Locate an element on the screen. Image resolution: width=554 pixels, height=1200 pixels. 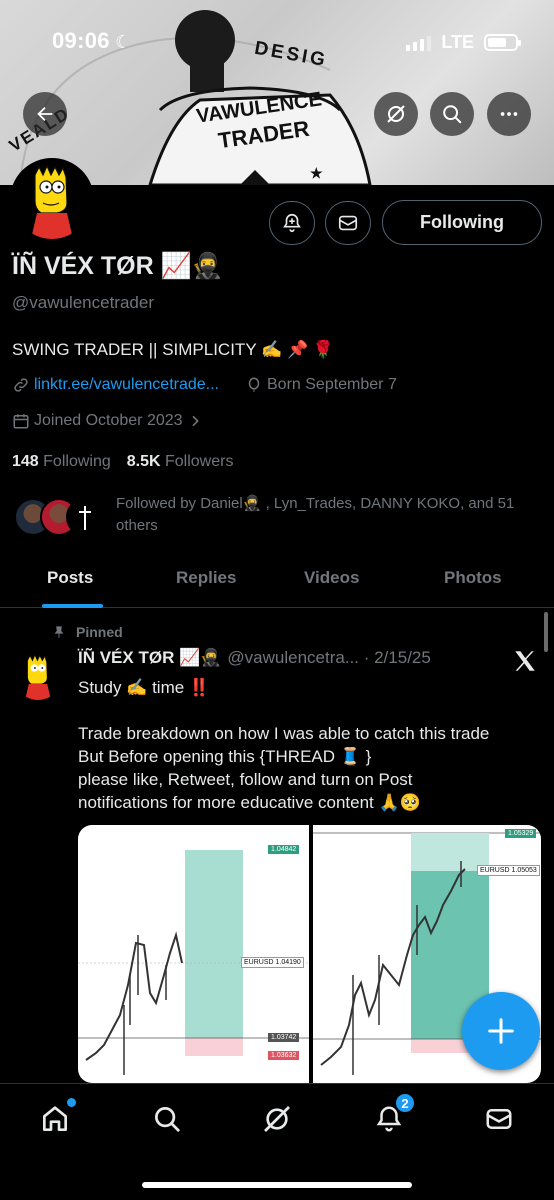
nav-grok is located at coordinates (277, 1119).